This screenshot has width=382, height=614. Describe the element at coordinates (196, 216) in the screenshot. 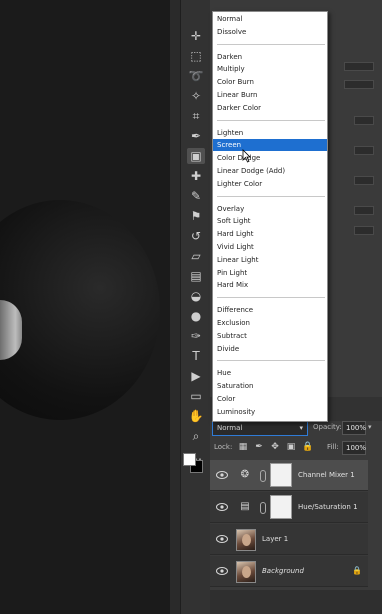

I see `clone-stamp-icon: ⚑` at that location.